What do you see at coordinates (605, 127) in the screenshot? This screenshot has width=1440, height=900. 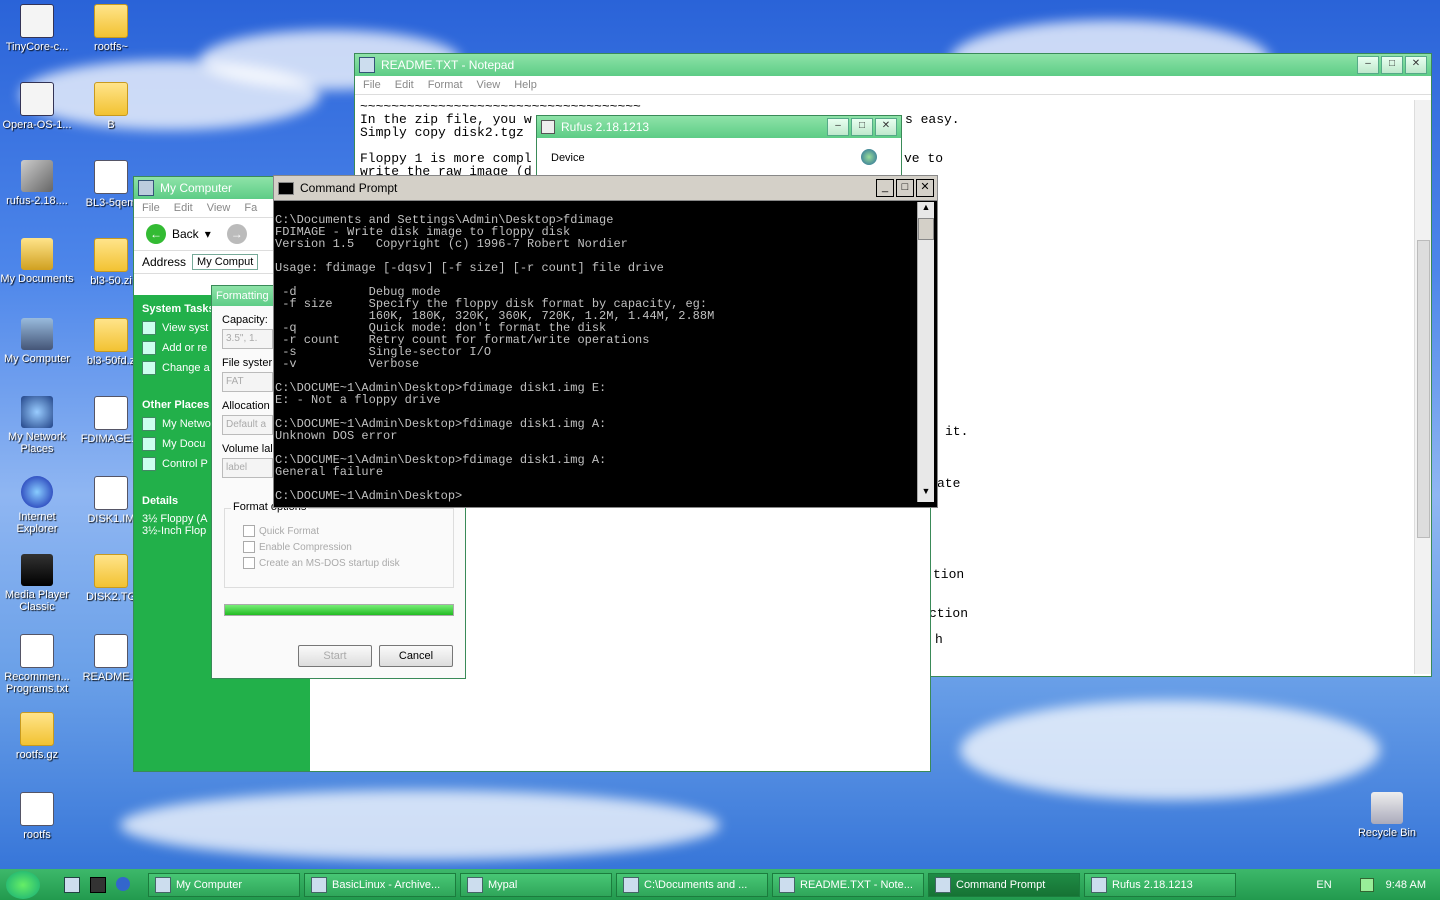 I see `rufus-title: Rufus 2.18.1213` at bounding box center [605, 127].